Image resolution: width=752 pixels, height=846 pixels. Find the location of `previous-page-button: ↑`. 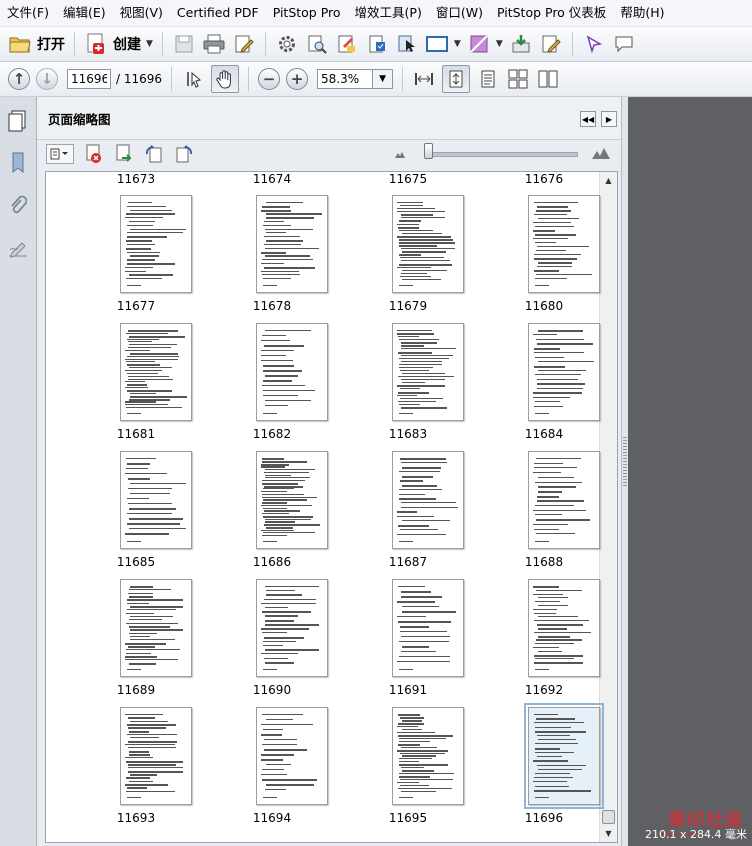

previous-page-button: ↑ is located at coordinates (19, 79).